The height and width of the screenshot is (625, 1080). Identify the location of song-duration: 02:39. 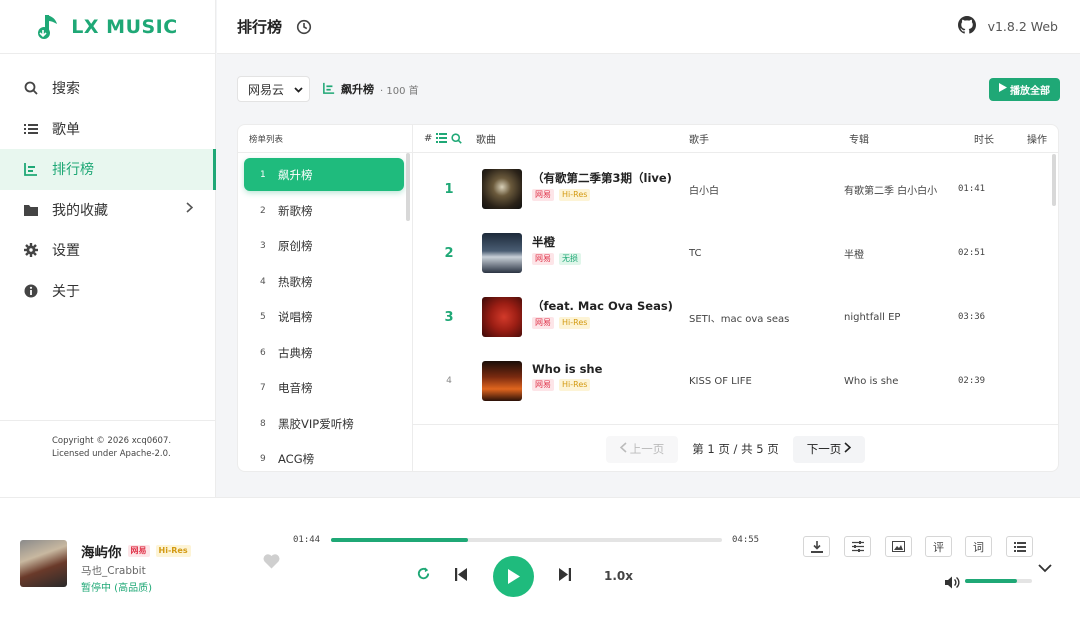
(972, 381).